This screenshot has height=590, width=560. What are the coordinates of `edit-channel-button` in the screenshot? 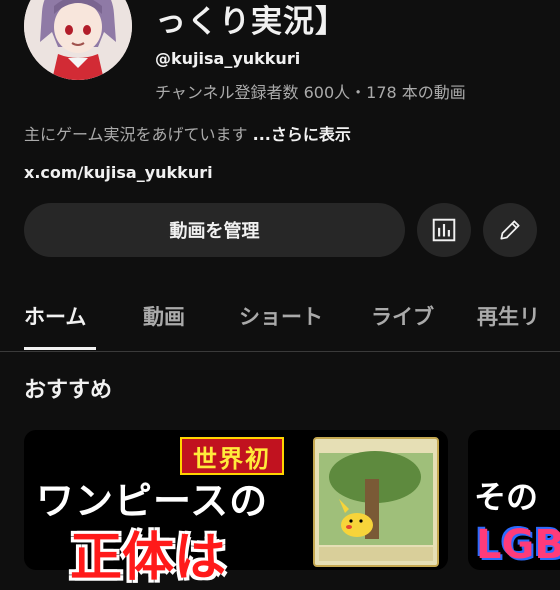 It's located at (510, 230).